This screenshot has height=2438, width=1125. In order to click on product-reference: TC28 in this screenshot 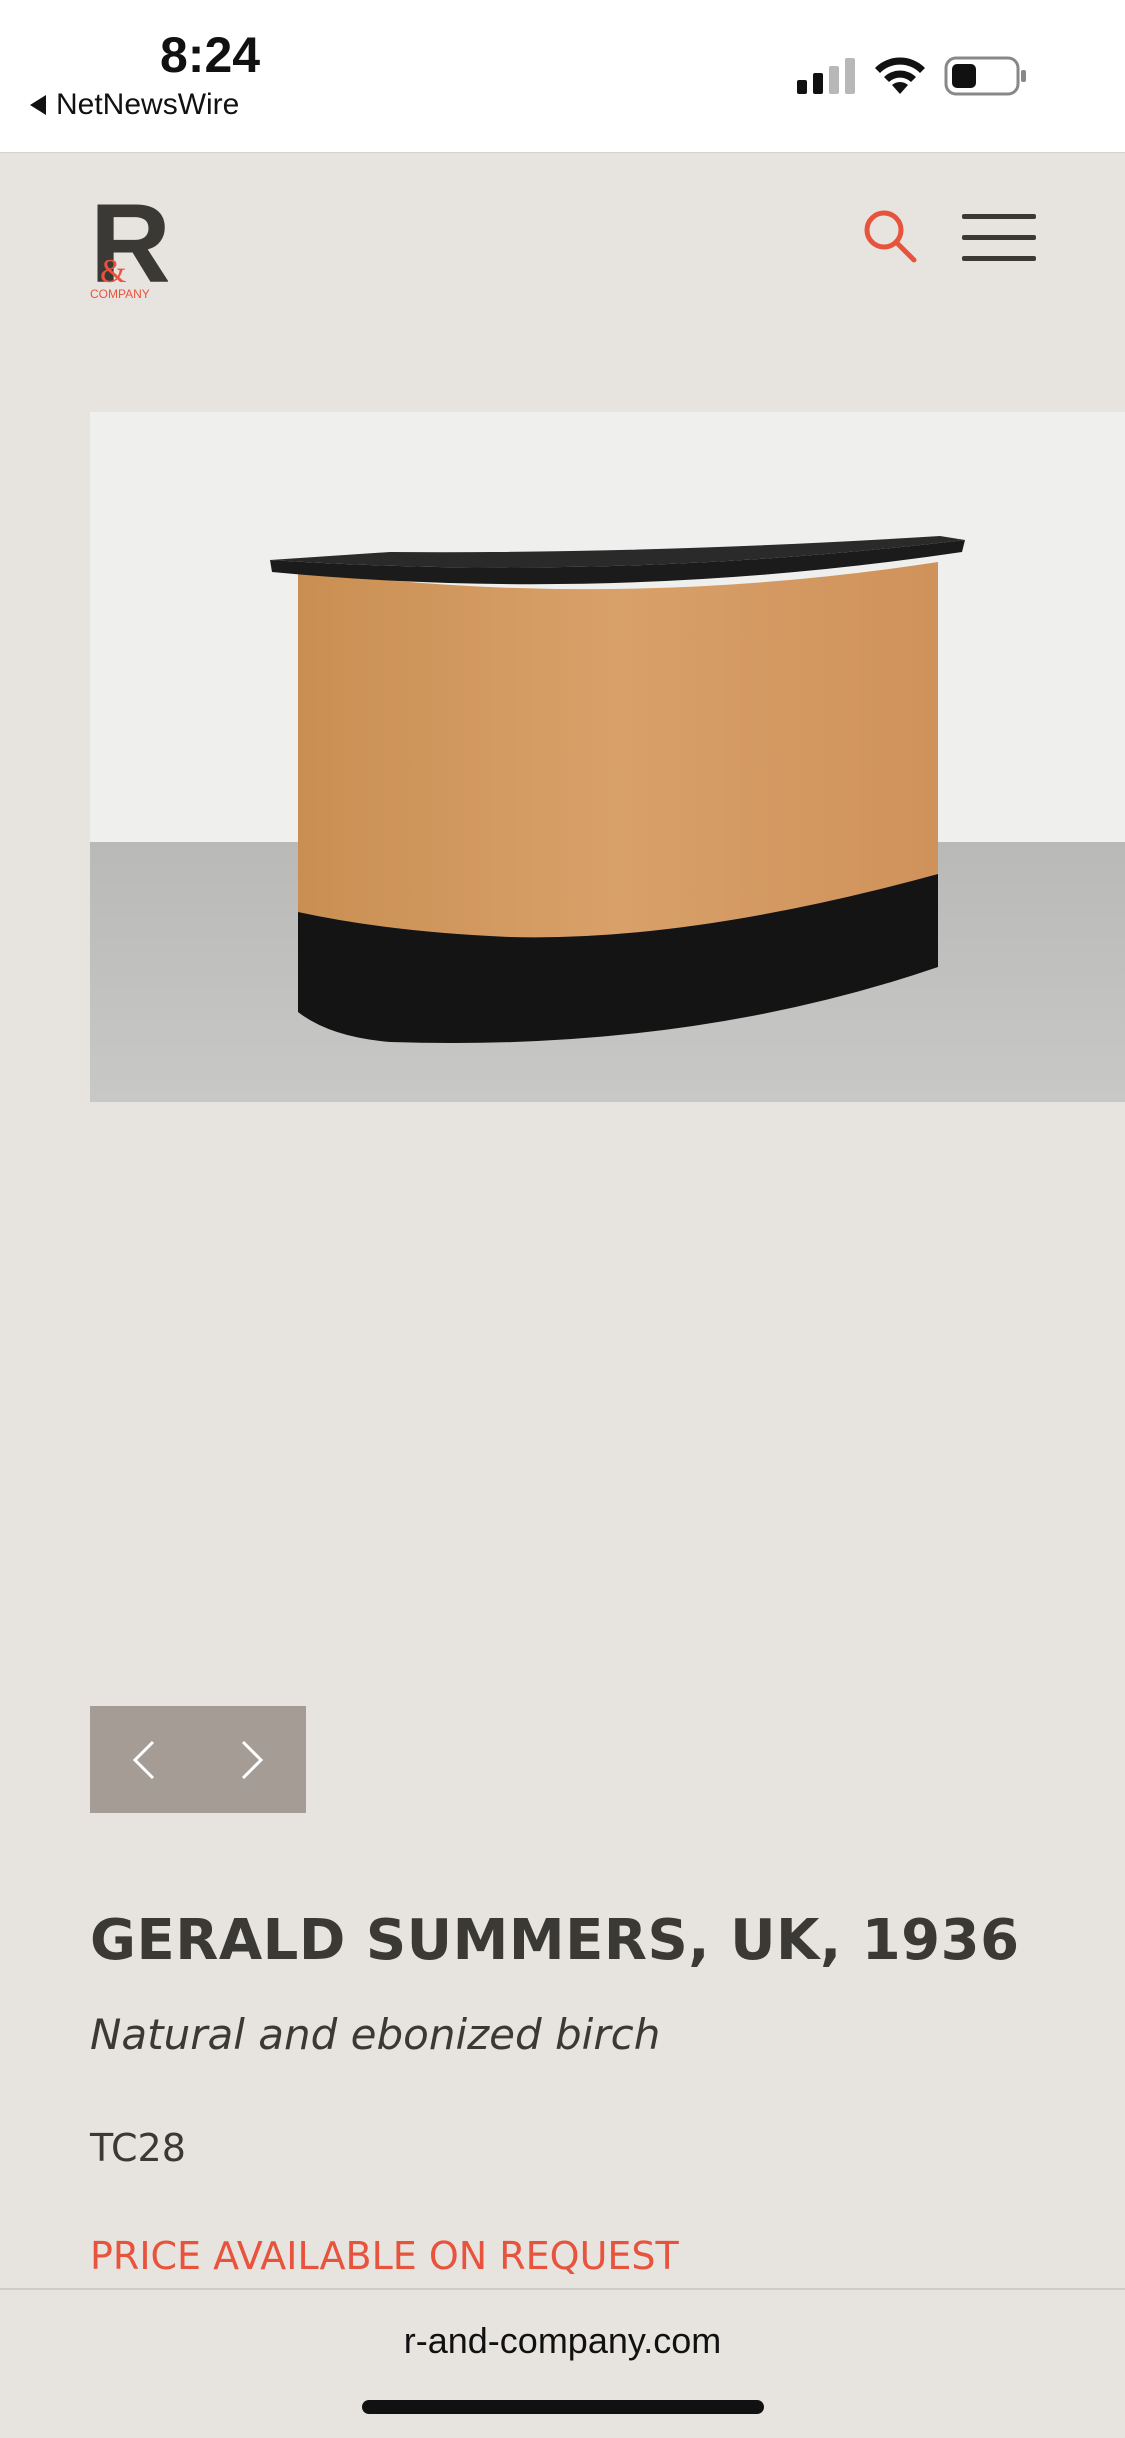, I will do `click(138, 2148)`.